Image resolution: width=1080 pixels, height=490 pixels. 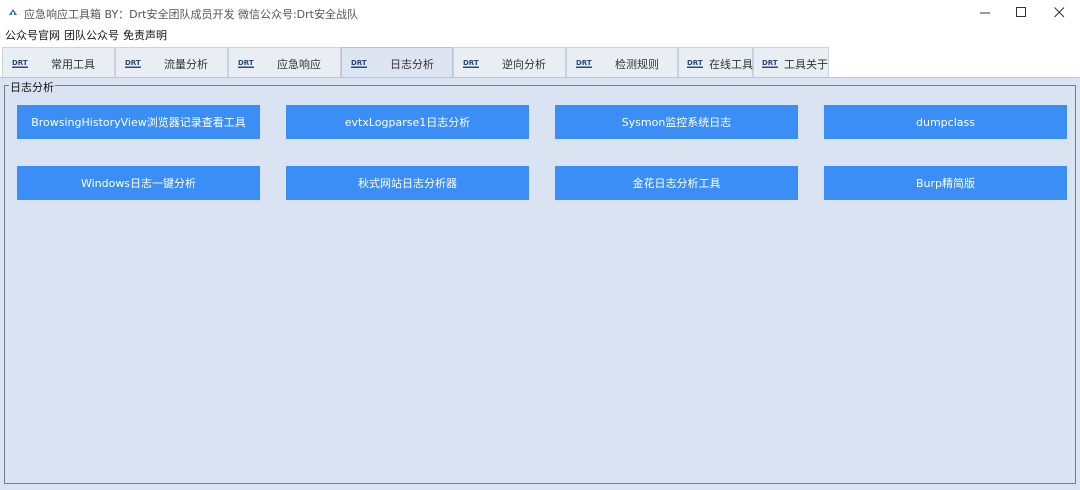 What do you see at coordinates (145, 35) in the screenshot?
I see `menu-disclaimer: 免责声明` at bounding box center [145, 35].